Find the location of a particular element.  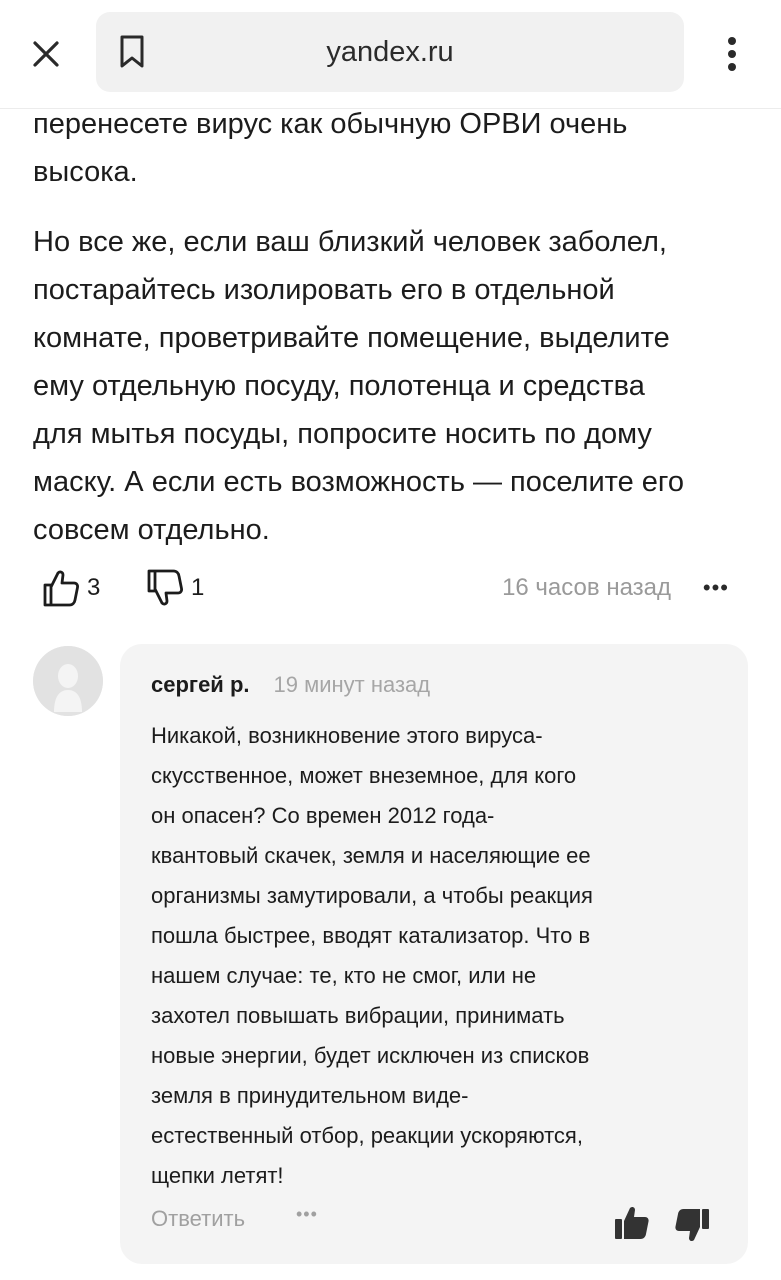

url-text: yandex.ru is located at coordinates (390, 52).